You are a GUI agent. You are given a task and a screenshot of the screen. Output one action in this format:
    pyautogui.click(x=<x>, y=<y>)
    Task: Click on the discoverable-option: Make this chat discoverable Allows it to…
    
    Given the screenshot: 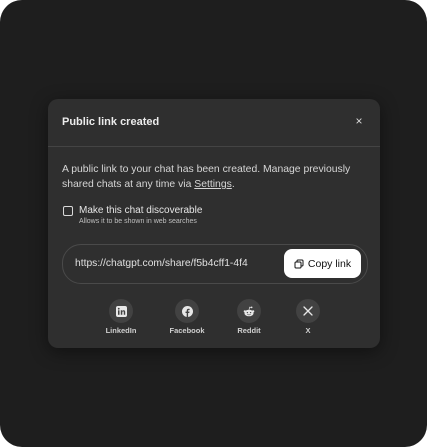 What is the action you would take?
    pyautogui.click(x=213, y=217)
    